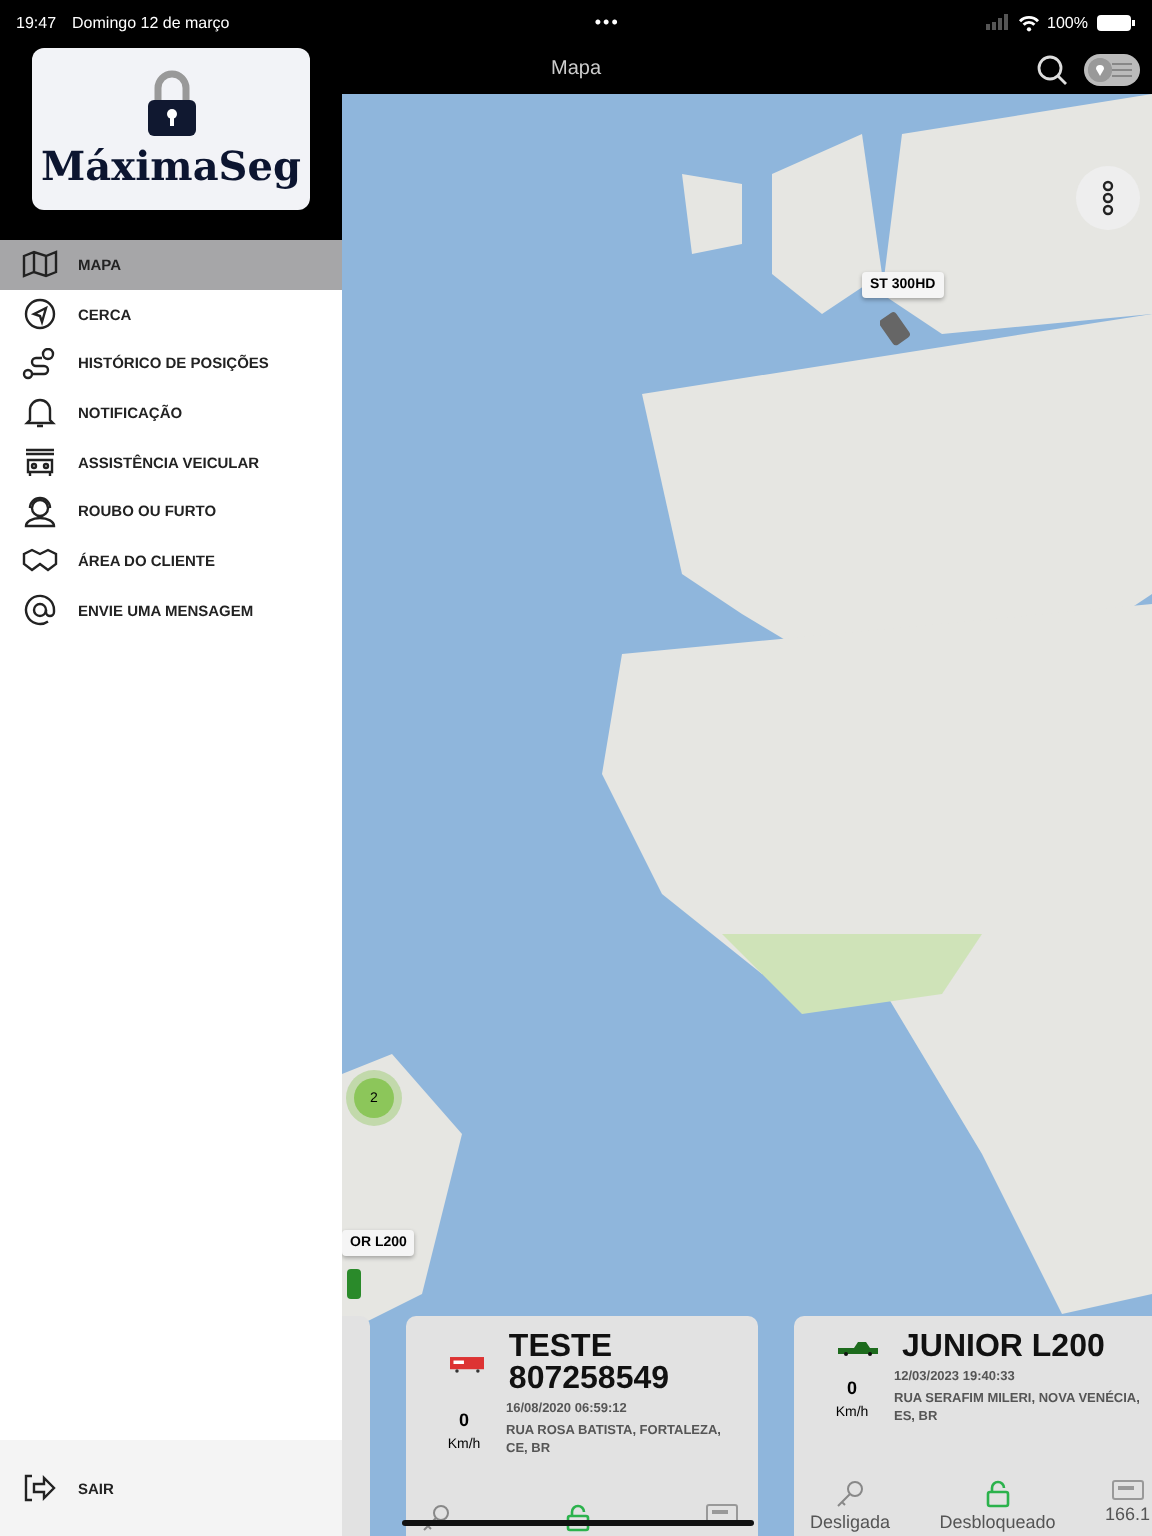 This screenshot has height=1536, width=1152. Describe the element at coordinates (171, 165) in the screenshot. I see `logo-text: MáximaSeg` at that location.